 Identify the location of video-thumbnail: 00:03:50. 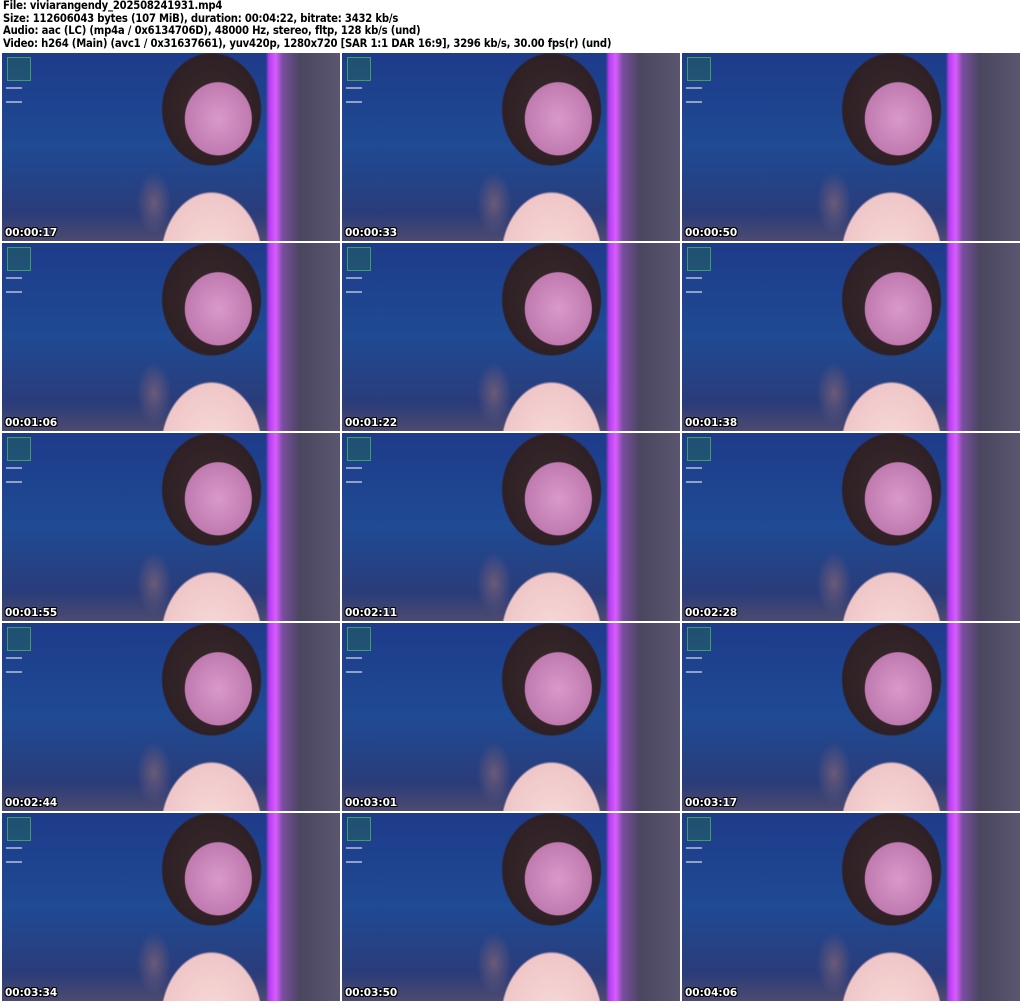
(511, 907).